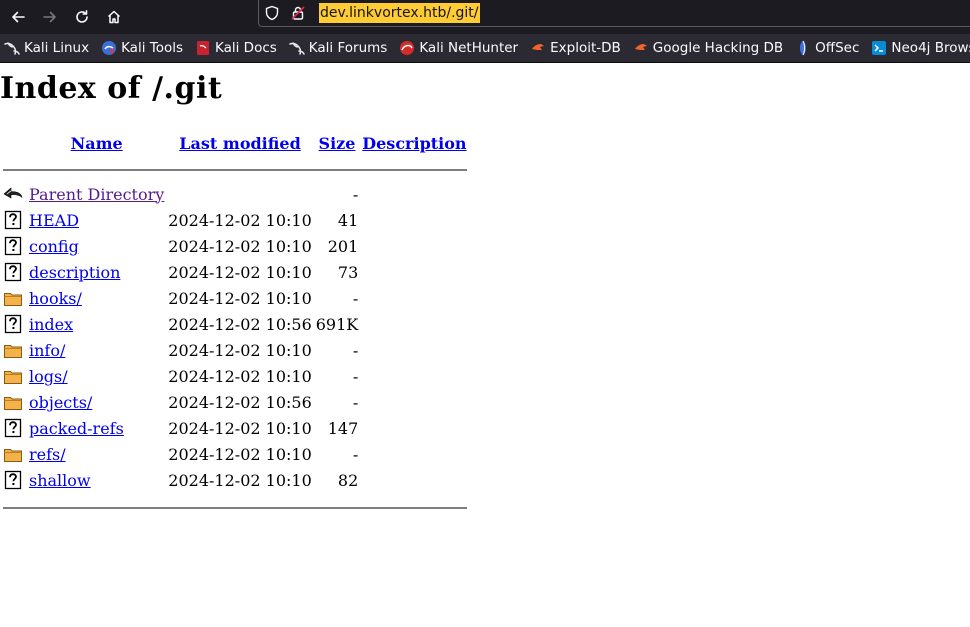  What do you see at coordinates (298, 13) in the screenshot?
I see `insecure-lock-icon` at bounding box center [298, 13].